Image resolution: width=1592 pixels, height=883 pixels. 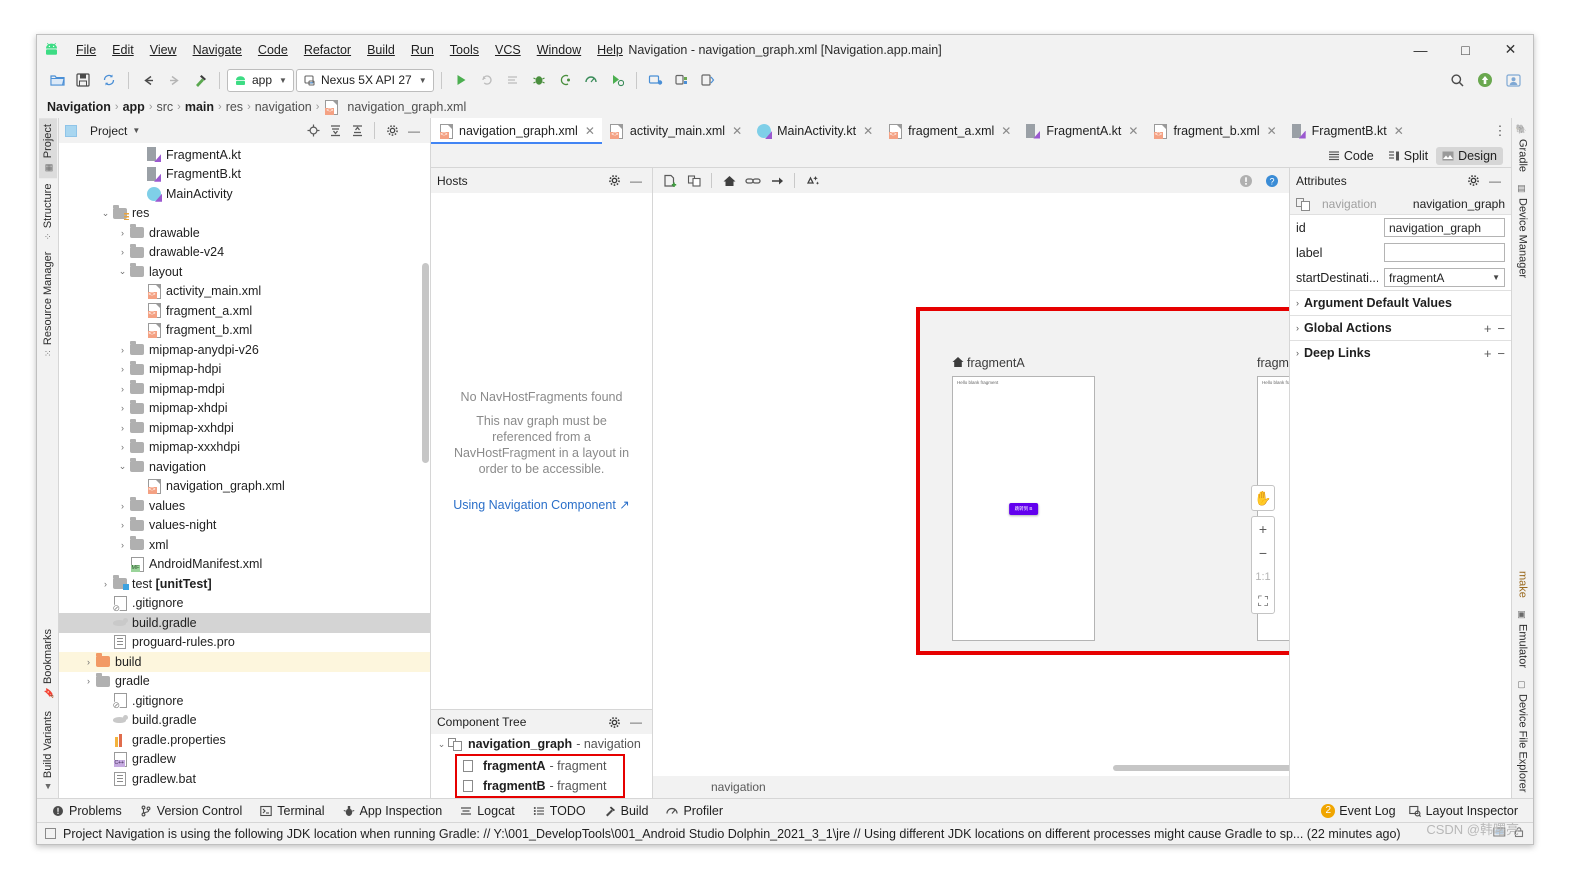 What do you see at coordinates (199, 107) in the screenshot?
I see `breadcrumb-item-3: main` at bounding box center [199, 107].